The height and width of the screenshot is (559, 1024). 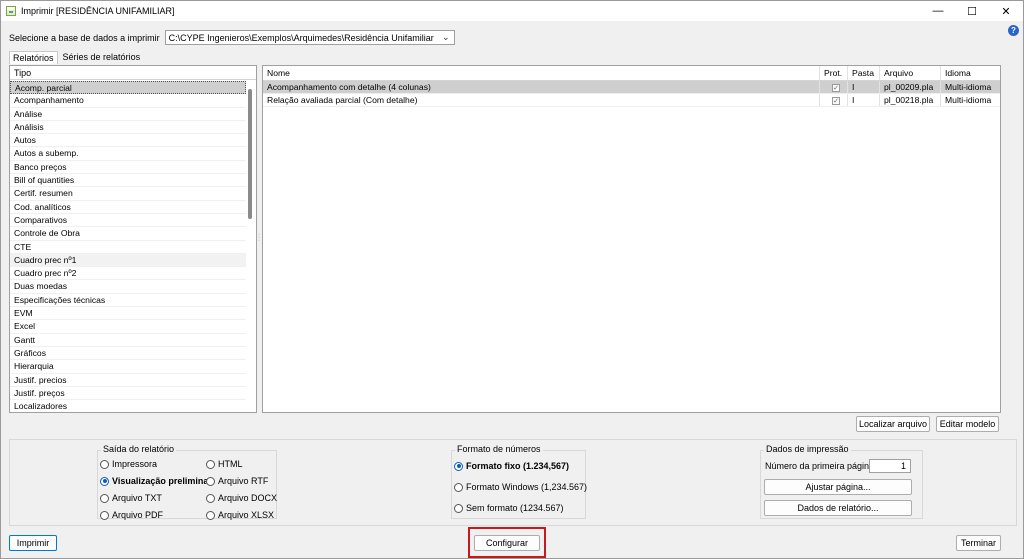 I want to click on output-group-title: Saída do relatório, so click(x=139, y=449).